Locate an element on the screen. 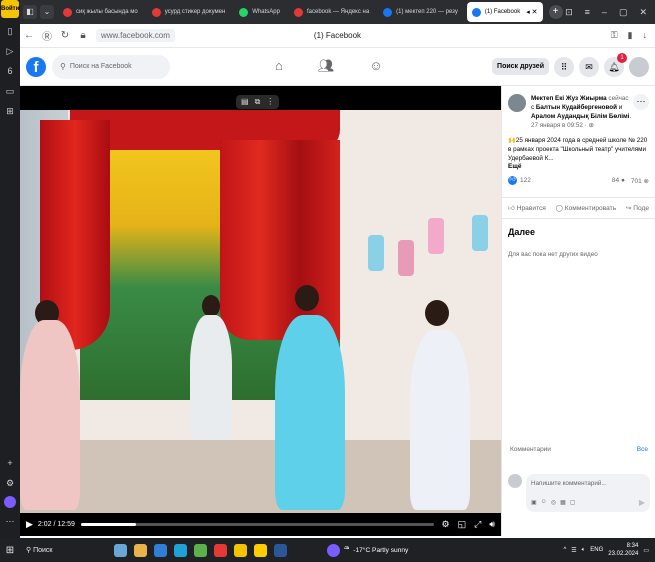 The height and width of the screenshot is (562, 655). more-icon: ⋯ is located at coordinates (10, 521).